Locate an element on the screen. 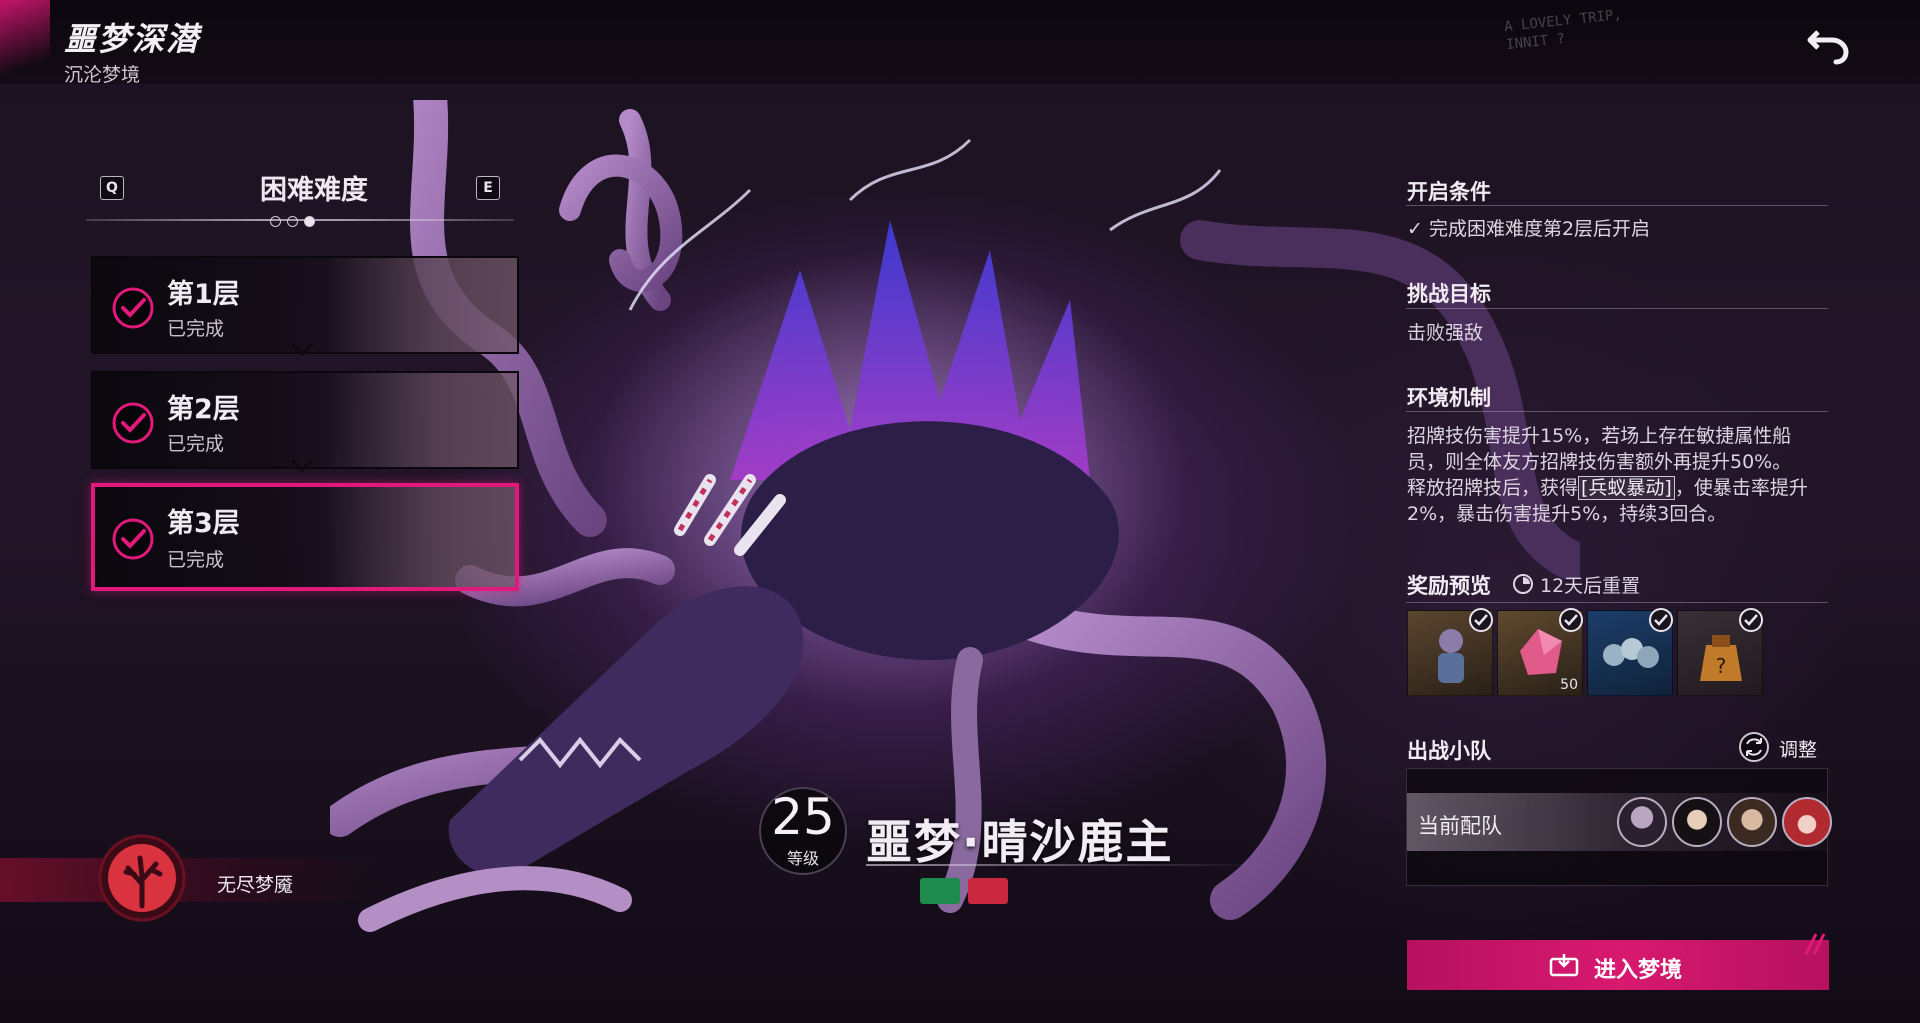  endless-nightmare-label: 无尽梦魇 is located at coordinates (255, 883).